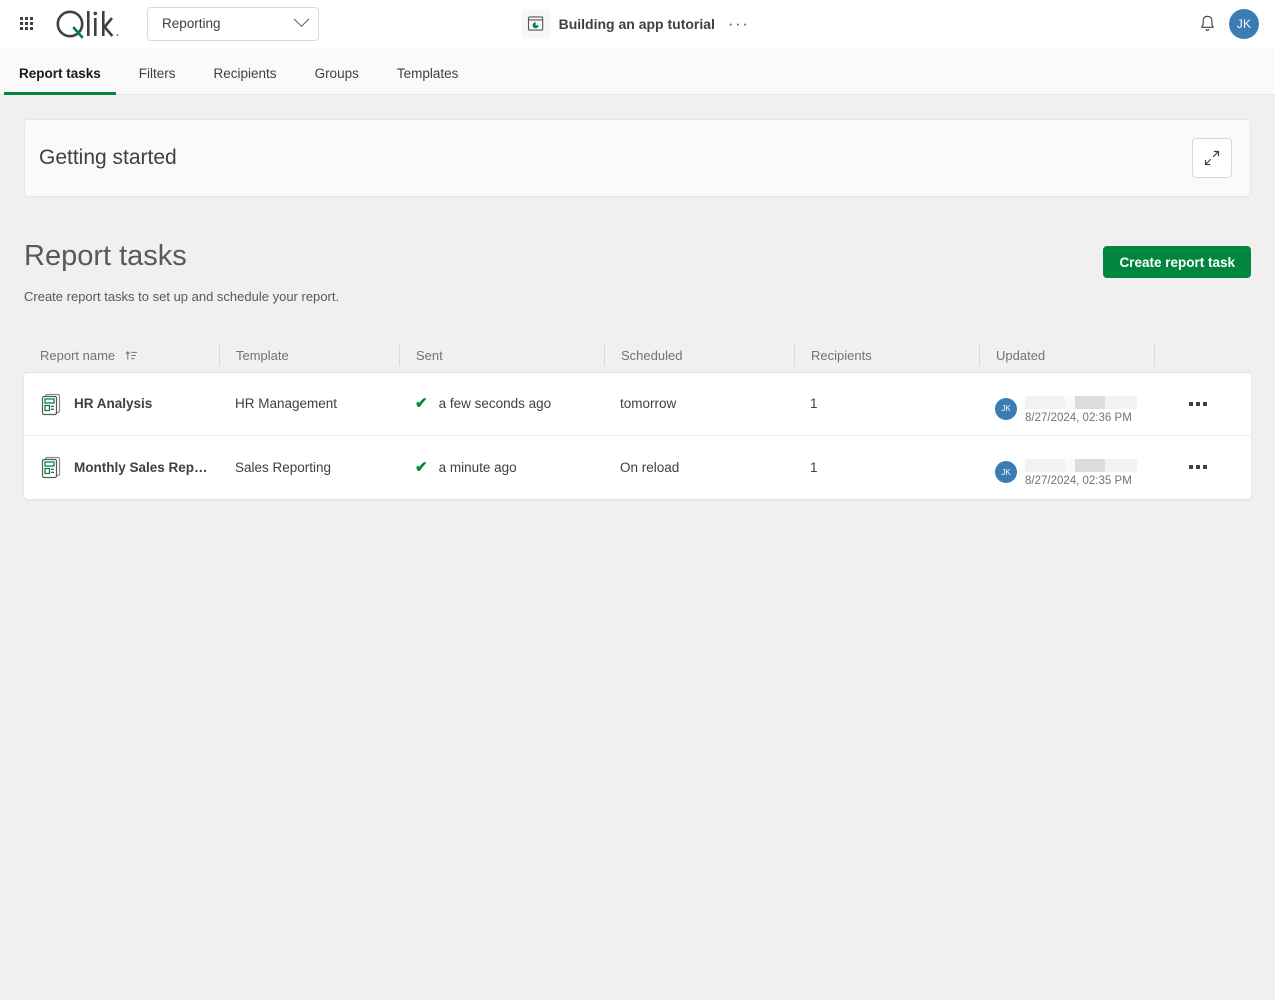 Image resolution: width=1275 pixels, height=1000 pixels. I want to click on column-label-recipients: Recipients, so click(841, 355).